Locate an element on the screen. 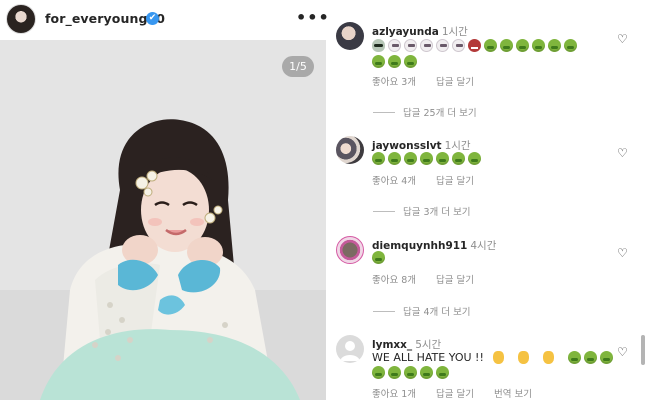  comment-header: azlyayunda 1시간 is located at coordinates (420, 31).